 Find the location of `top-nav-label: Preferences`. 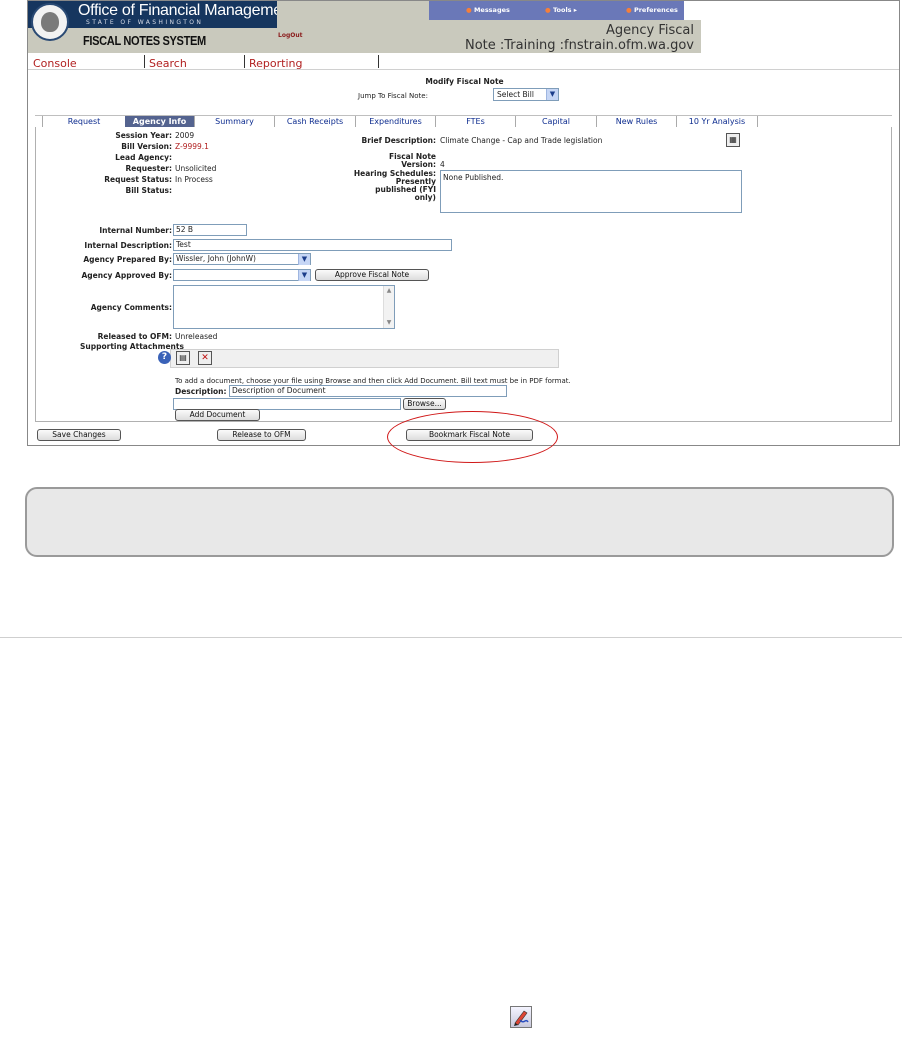

top-nav-label: Preferences is located at coordinates (655, 10).